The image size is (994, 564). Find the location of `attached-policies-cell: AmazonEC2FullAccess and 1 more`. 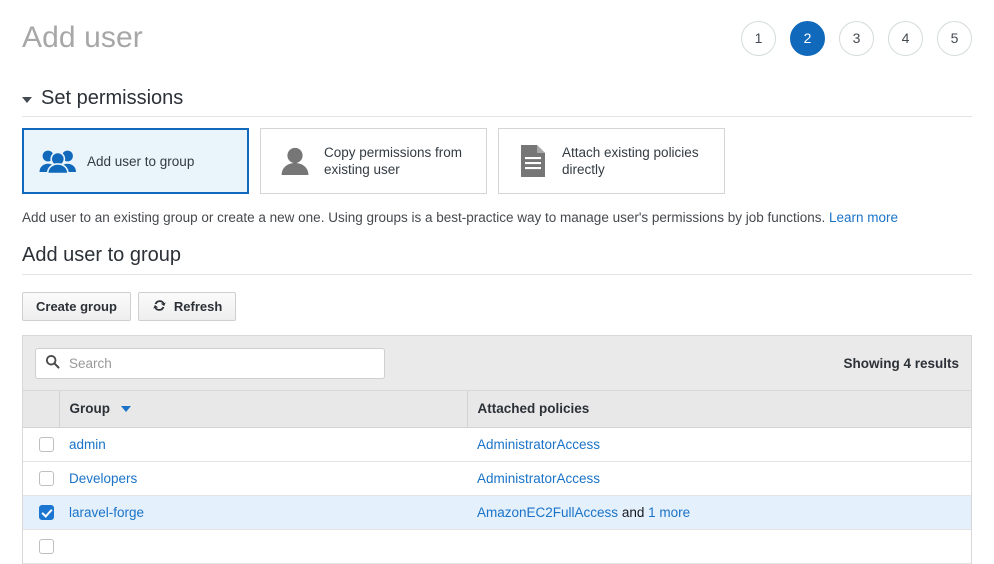

attached-policies-cell: AmazonEC2FullAccess and 1 more is located at coordinates (719, 512).